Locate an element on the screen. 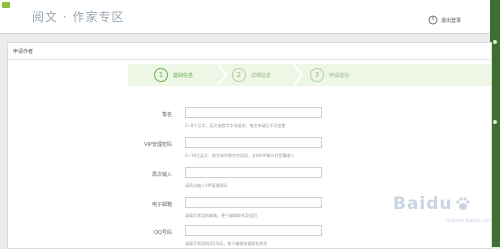 Image resolution: width=500 pixels, height=249 pixels. field-label: 笔名 is located at coordinates (166, 115).